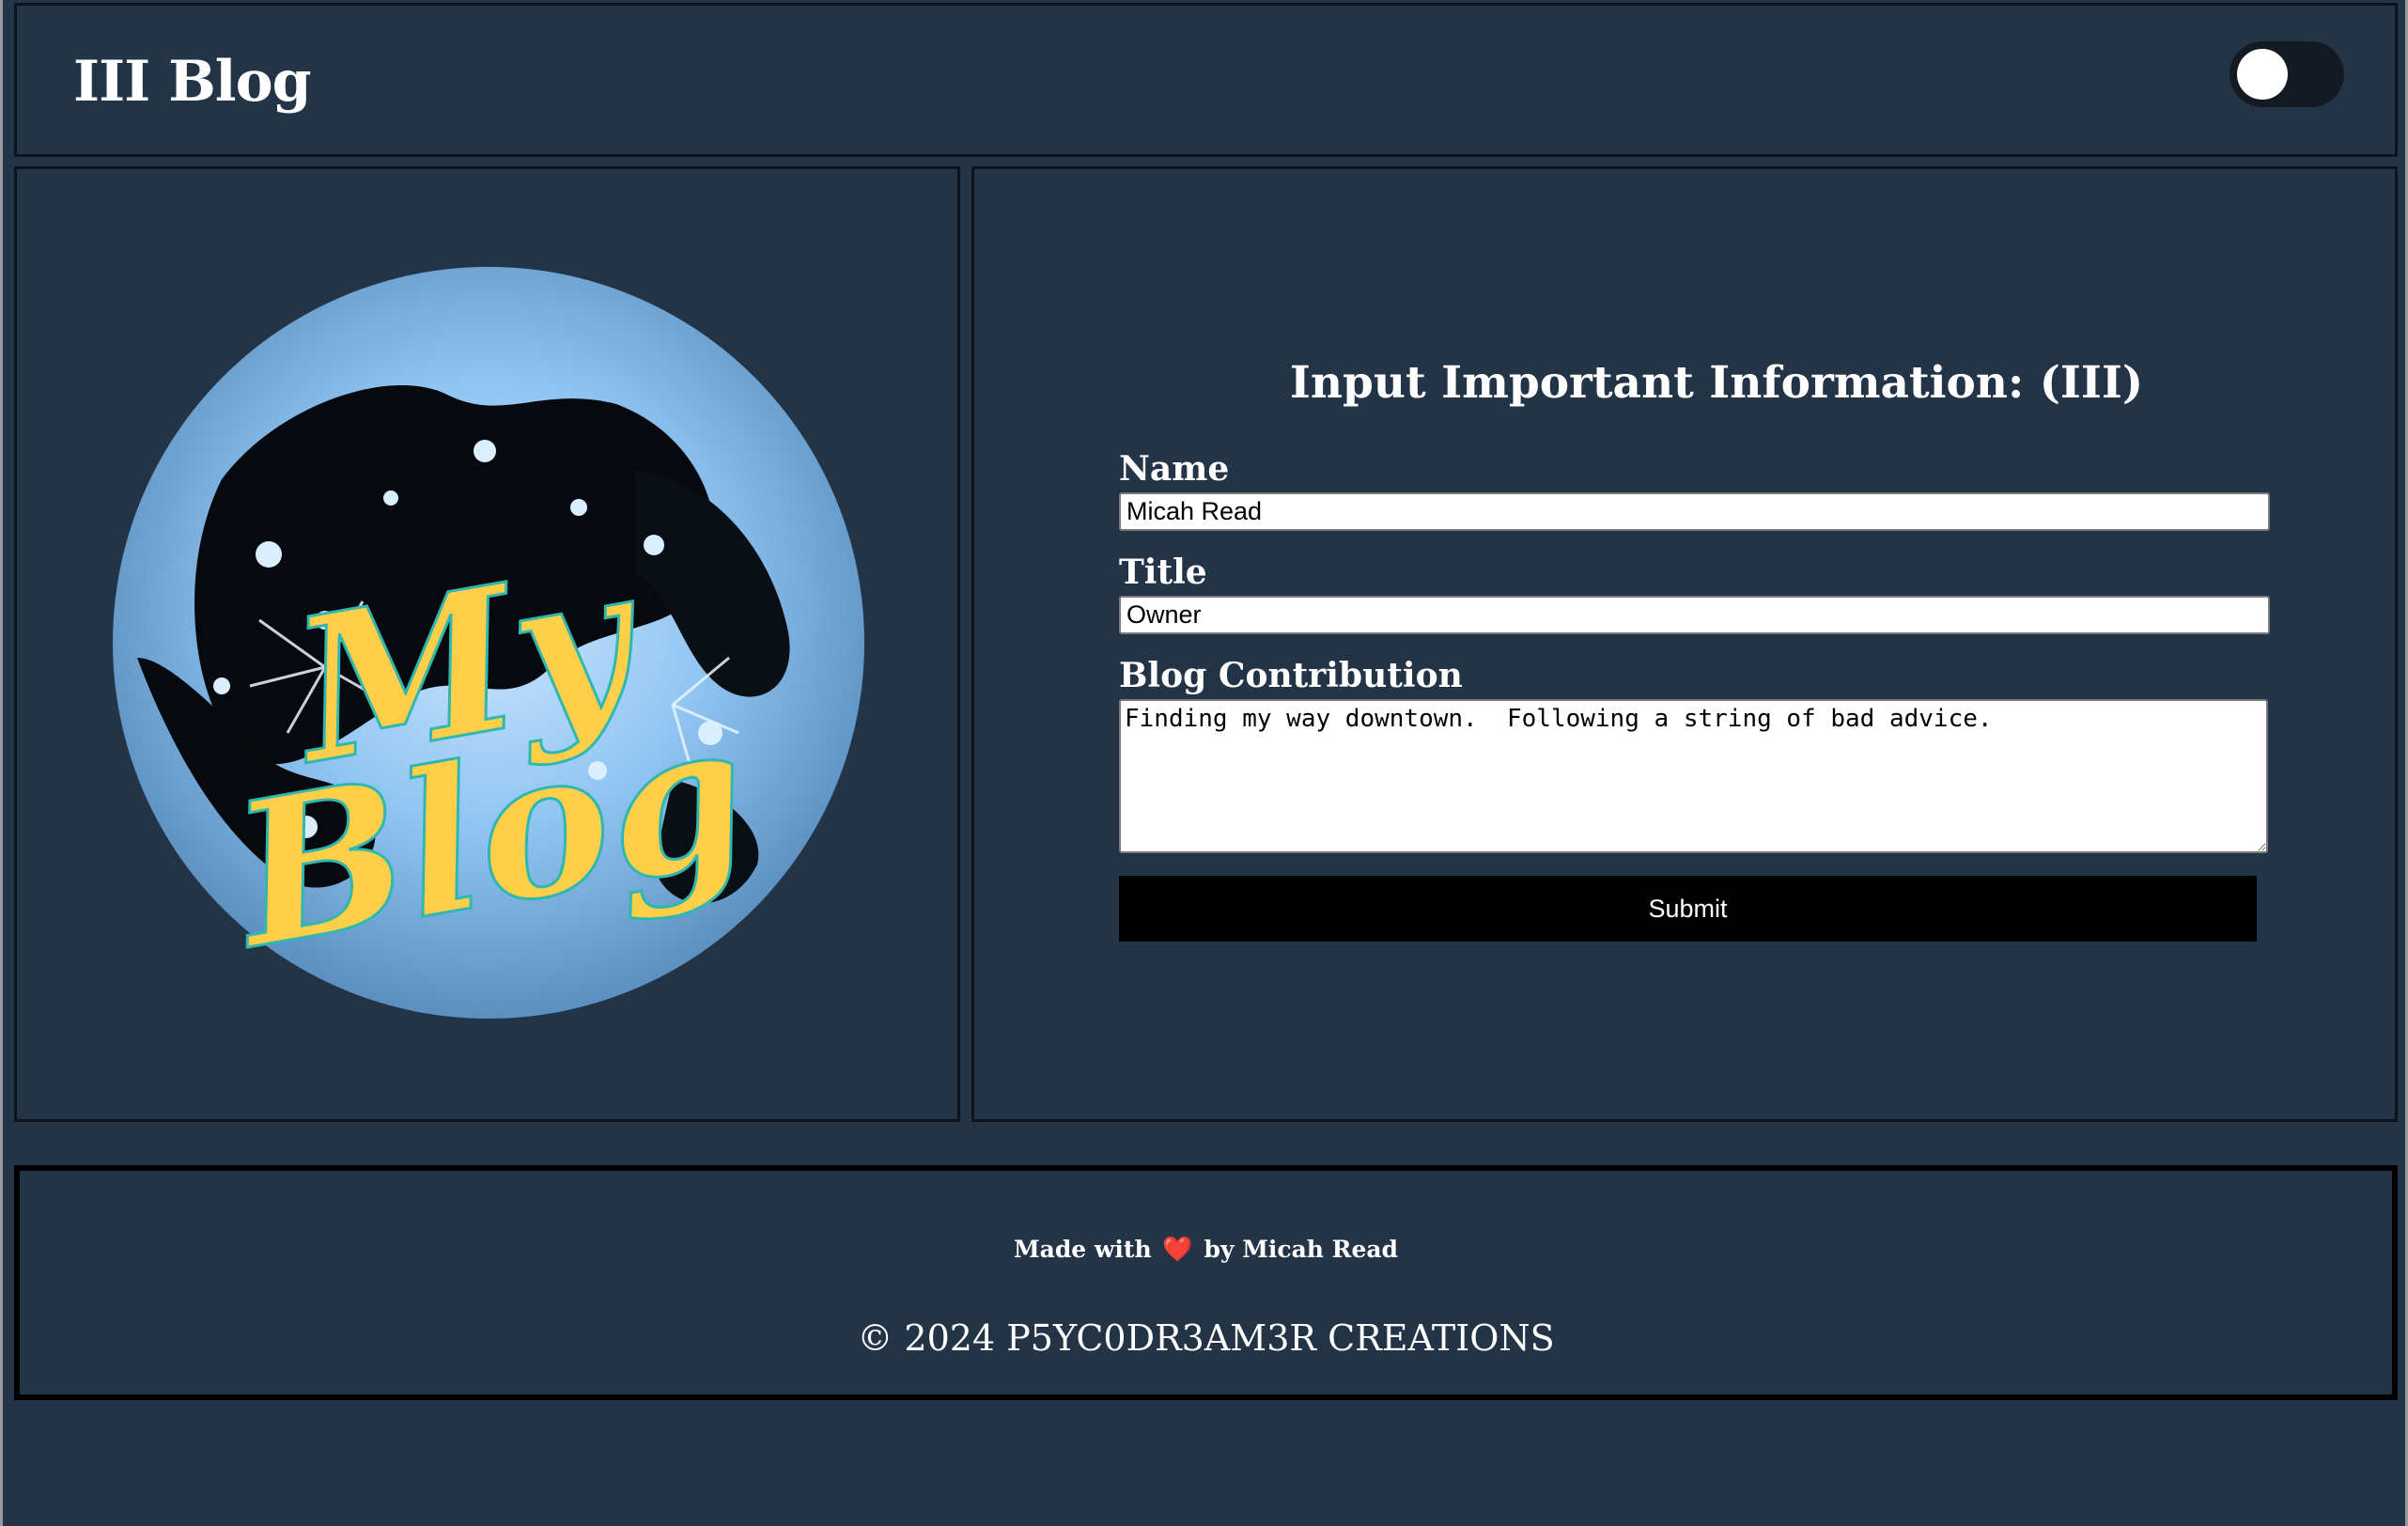  I want to click on name-input, so click(1694, 512).